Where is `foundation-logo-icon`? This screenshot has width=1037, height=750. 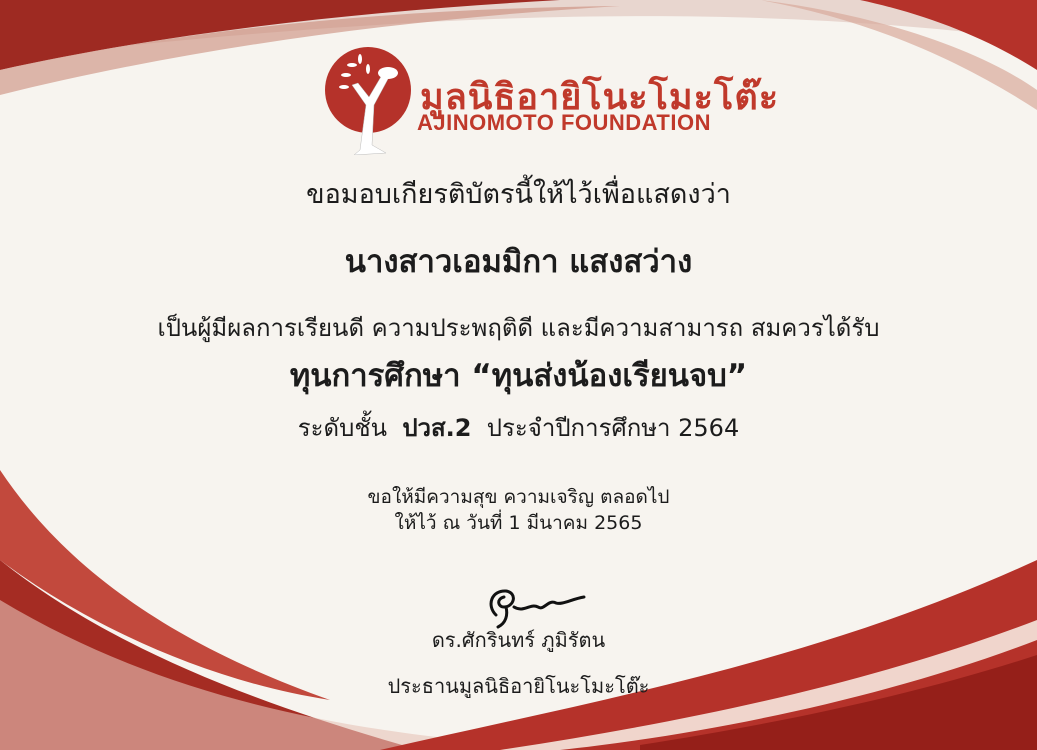 foundation-logo-icon is located at coordinates (368, 101).